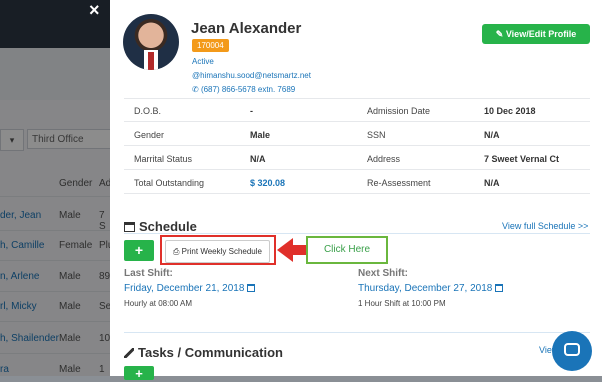  Describe the element at coordinates (572, 351) in the screenshot. I see `chat-icon` at that location.